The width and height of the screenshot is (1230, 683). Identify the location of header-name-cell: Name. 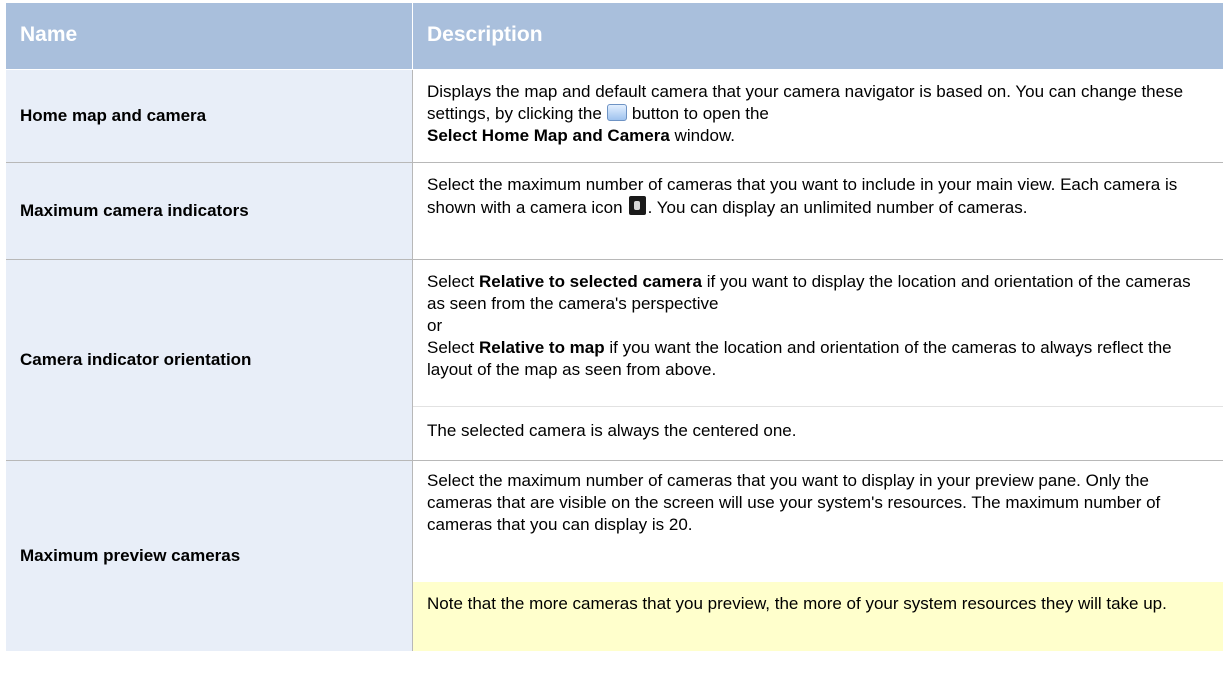
(209, 36).